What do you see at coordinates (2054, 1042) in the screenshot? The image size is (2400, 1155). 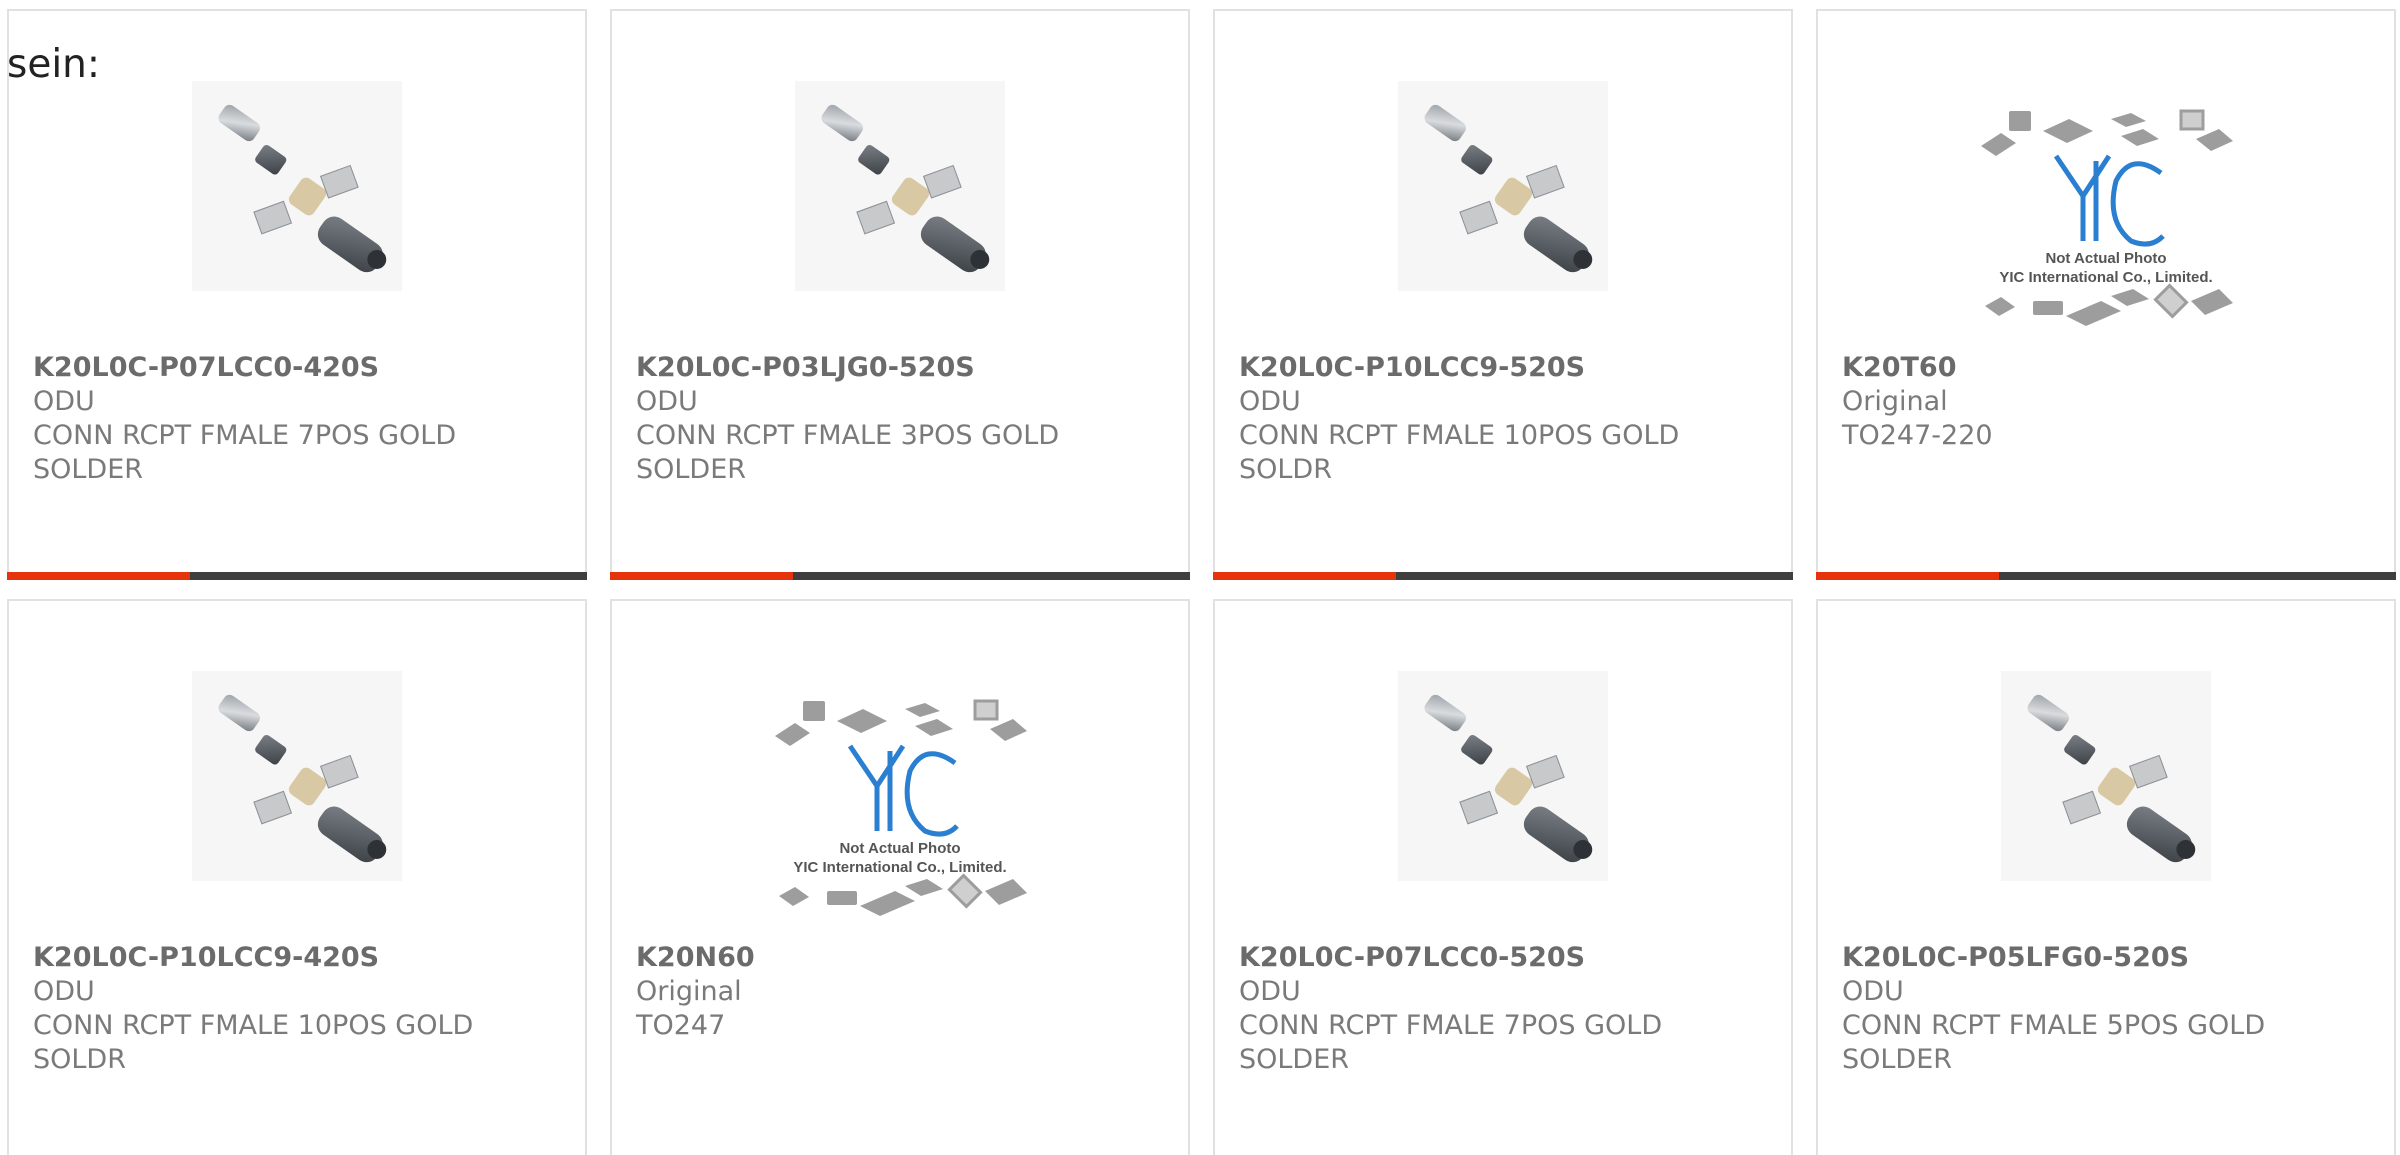 I see `product-description: CONN RCPT FMALE 5POS GOLD SOLDER` at bounding box center [2054, 1042].